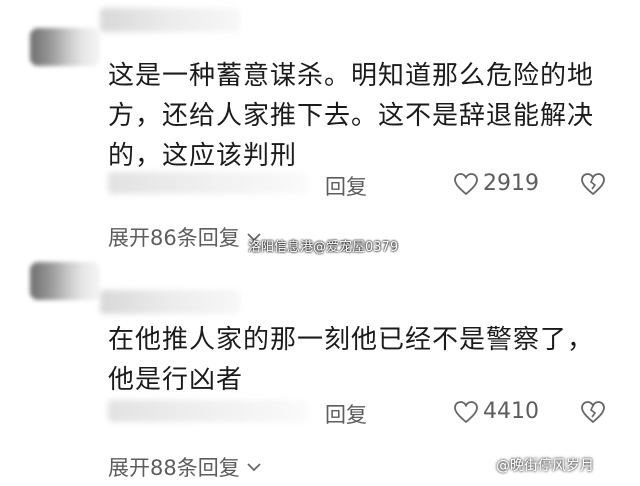 The image size is (640, 486). What do you see at coordinates (511, 183) in the screenshot?
I see `like-count: 2919` at bounding box center [511, 183].